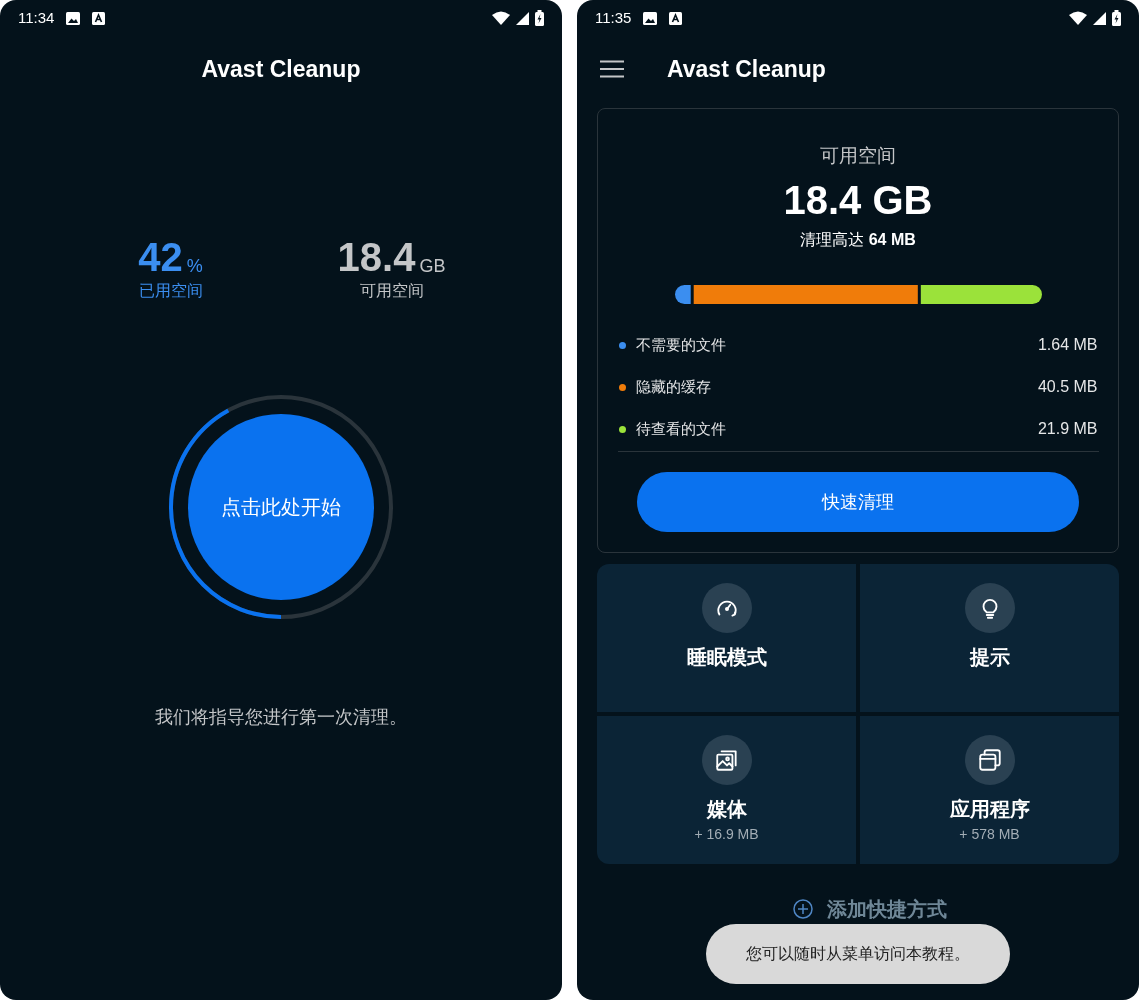  I want to click on cleanable-text: 清理高达 64 MB, so click(858, 240).